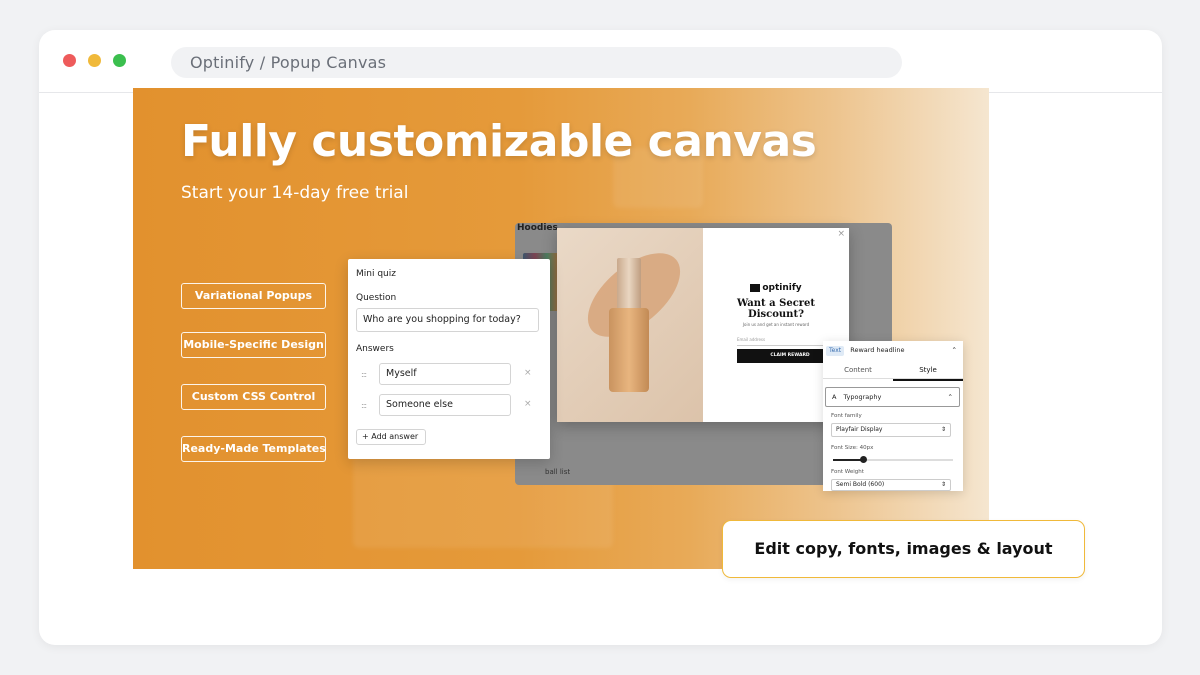 The image size is (1200, 675). What do you see at coordinates (755, 287) in the screenshot?
I see `logo-mark-icon` at bounding box center [755, 287].